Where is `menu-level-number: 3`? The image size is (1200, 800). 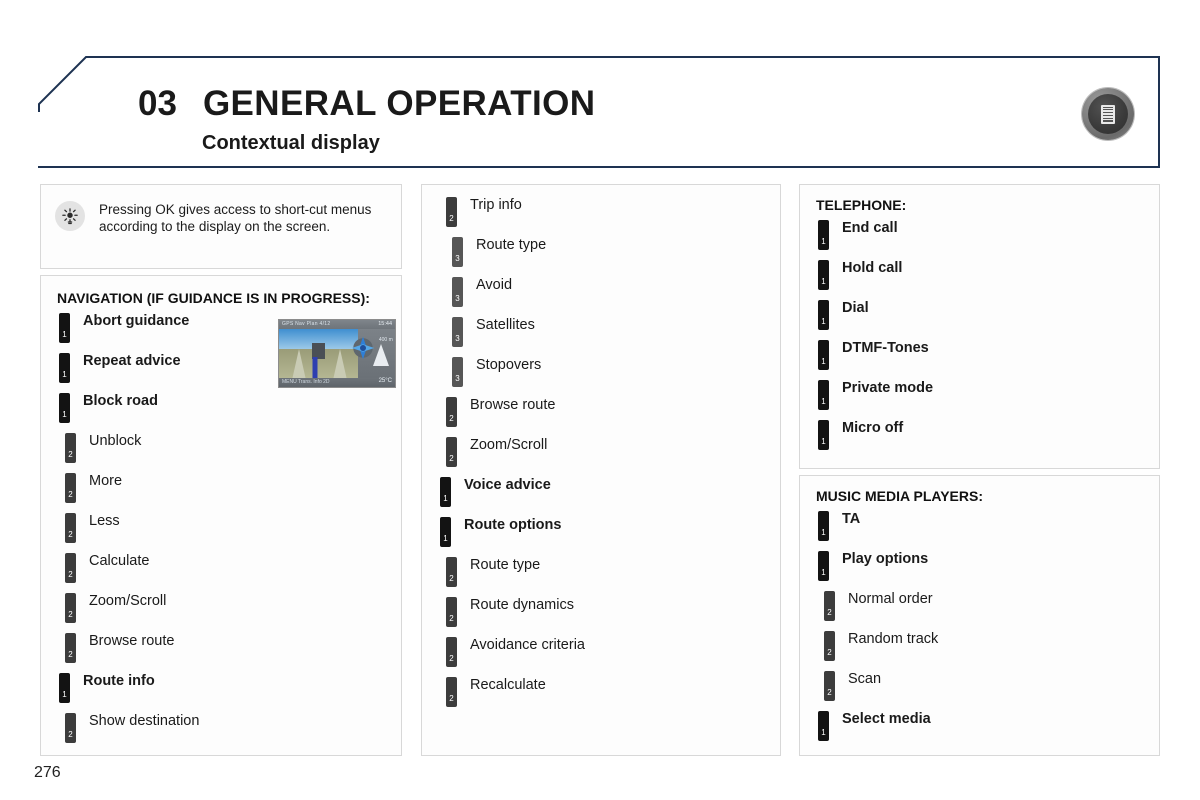 menu-level-number: 3 is located at coordinates (457, 298).